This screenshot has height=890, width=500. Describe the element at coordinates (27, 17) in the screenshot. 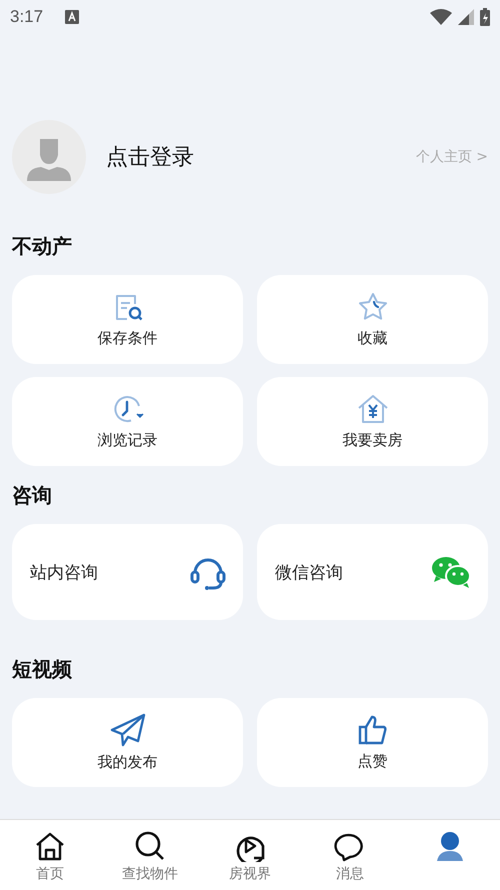

I see `clock-time: 3:17` at that location.